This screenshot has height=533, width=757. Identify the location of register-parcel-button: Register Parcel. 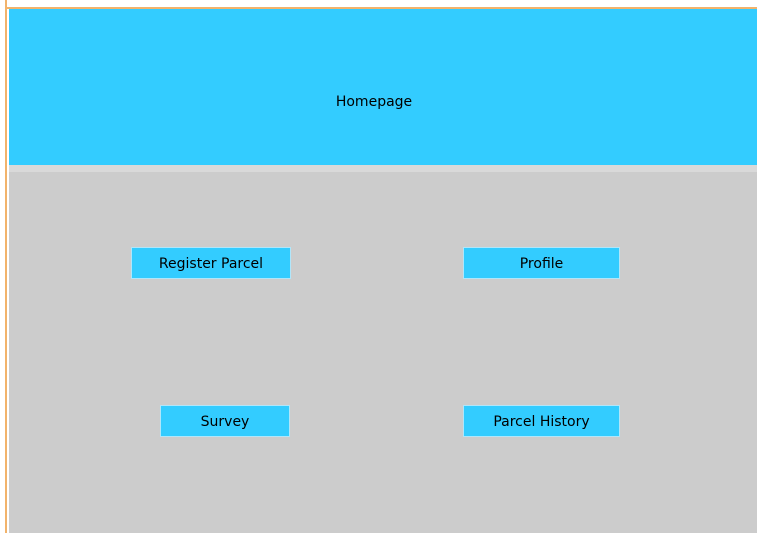
(211, 263).